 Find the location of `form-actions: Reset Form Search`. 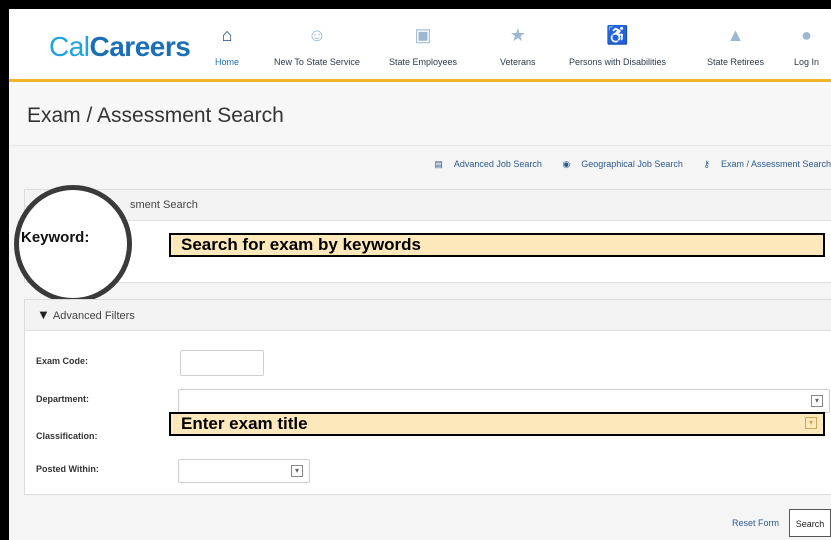

form-actions: Reset Form Search is located at coordinates (761, 524).